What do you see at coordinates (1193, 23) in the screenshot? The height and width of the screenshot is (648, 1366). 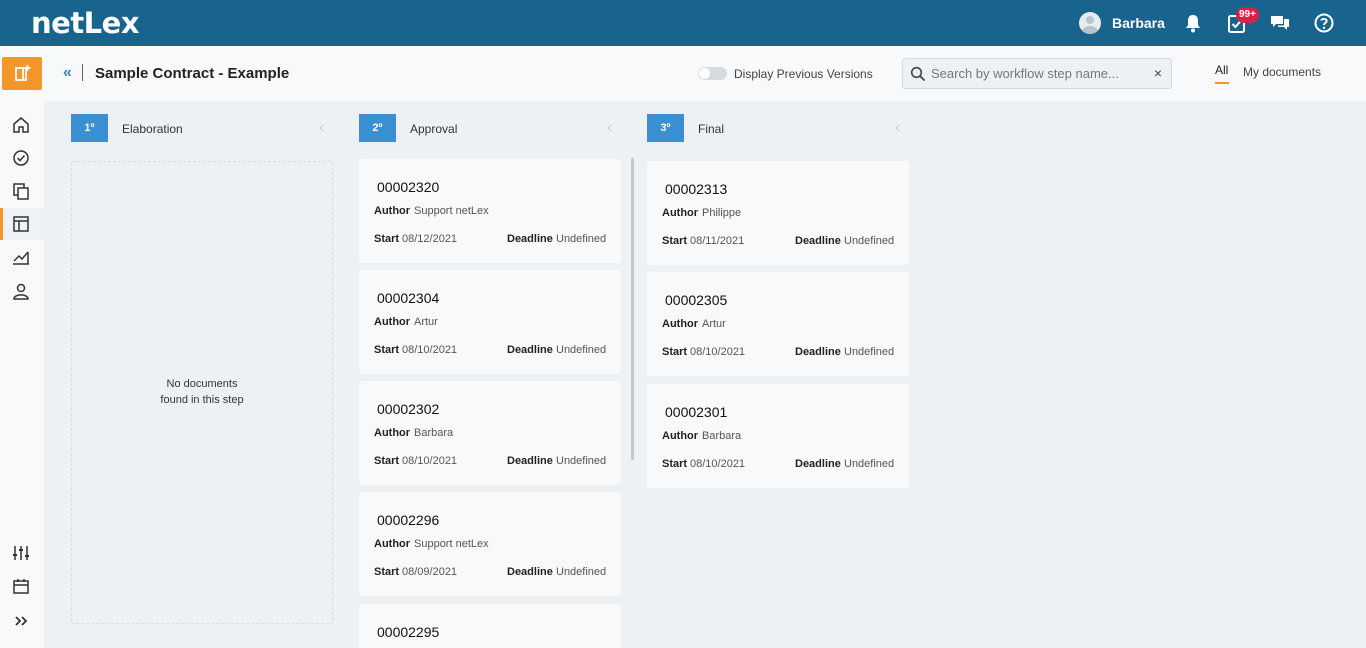 I see `bell-icon` at bounding box center [1193, 23].